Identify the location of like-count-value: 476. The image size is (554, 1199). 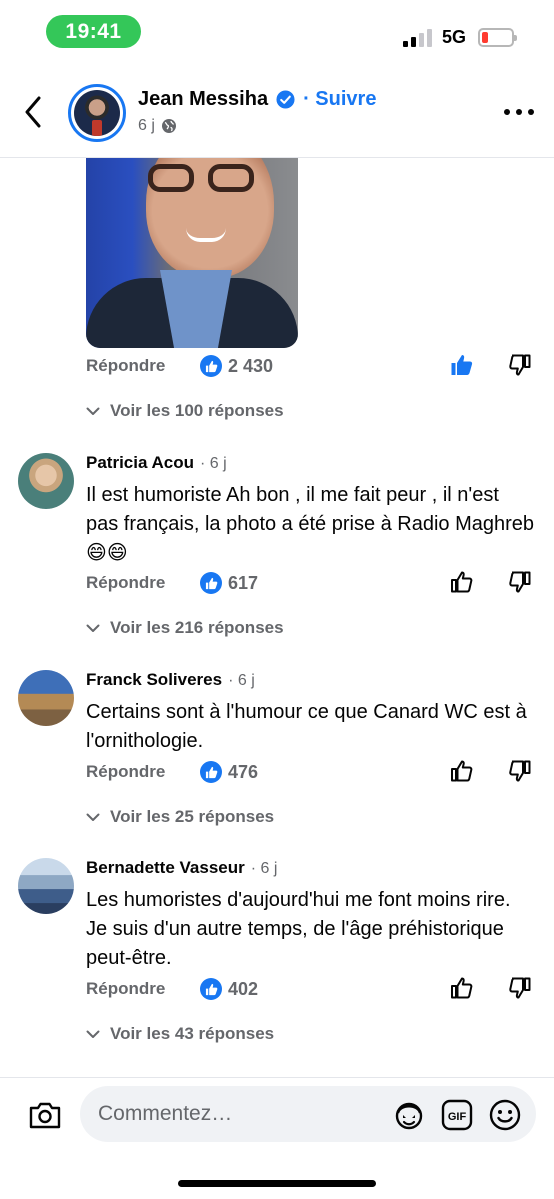
(243, 771).